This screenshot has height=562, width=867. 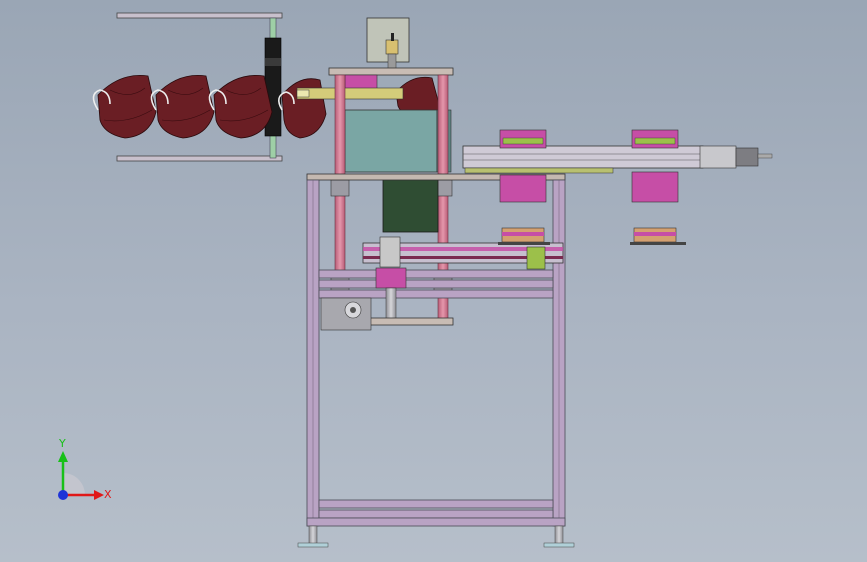 What do you see at coordinates (199, 158) in the screenshot?
I see `lower-guide-bar` at bounding box center [199, 158].